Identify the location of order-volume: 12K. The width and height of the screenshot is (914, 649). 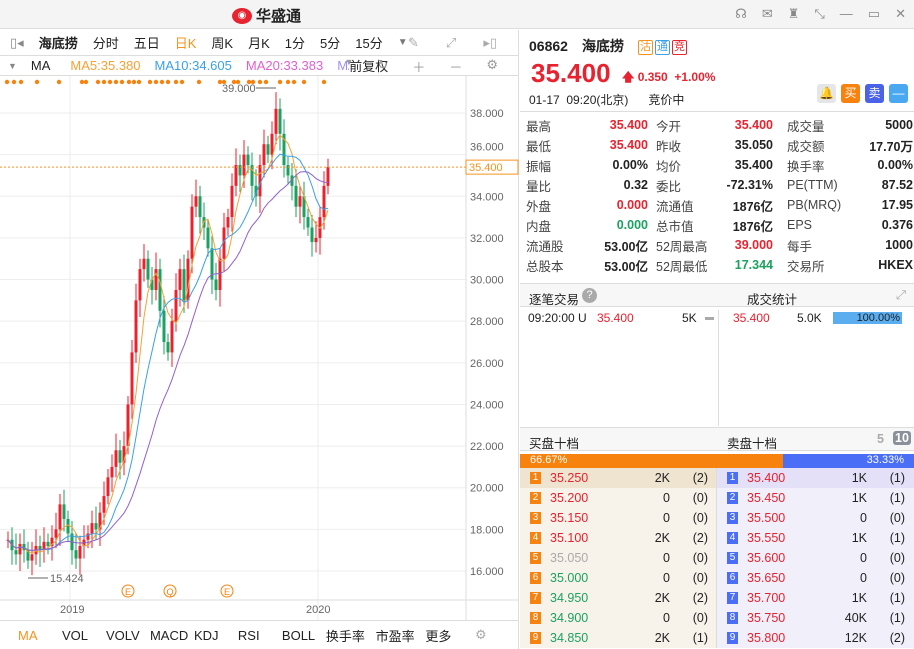
(855, 638).